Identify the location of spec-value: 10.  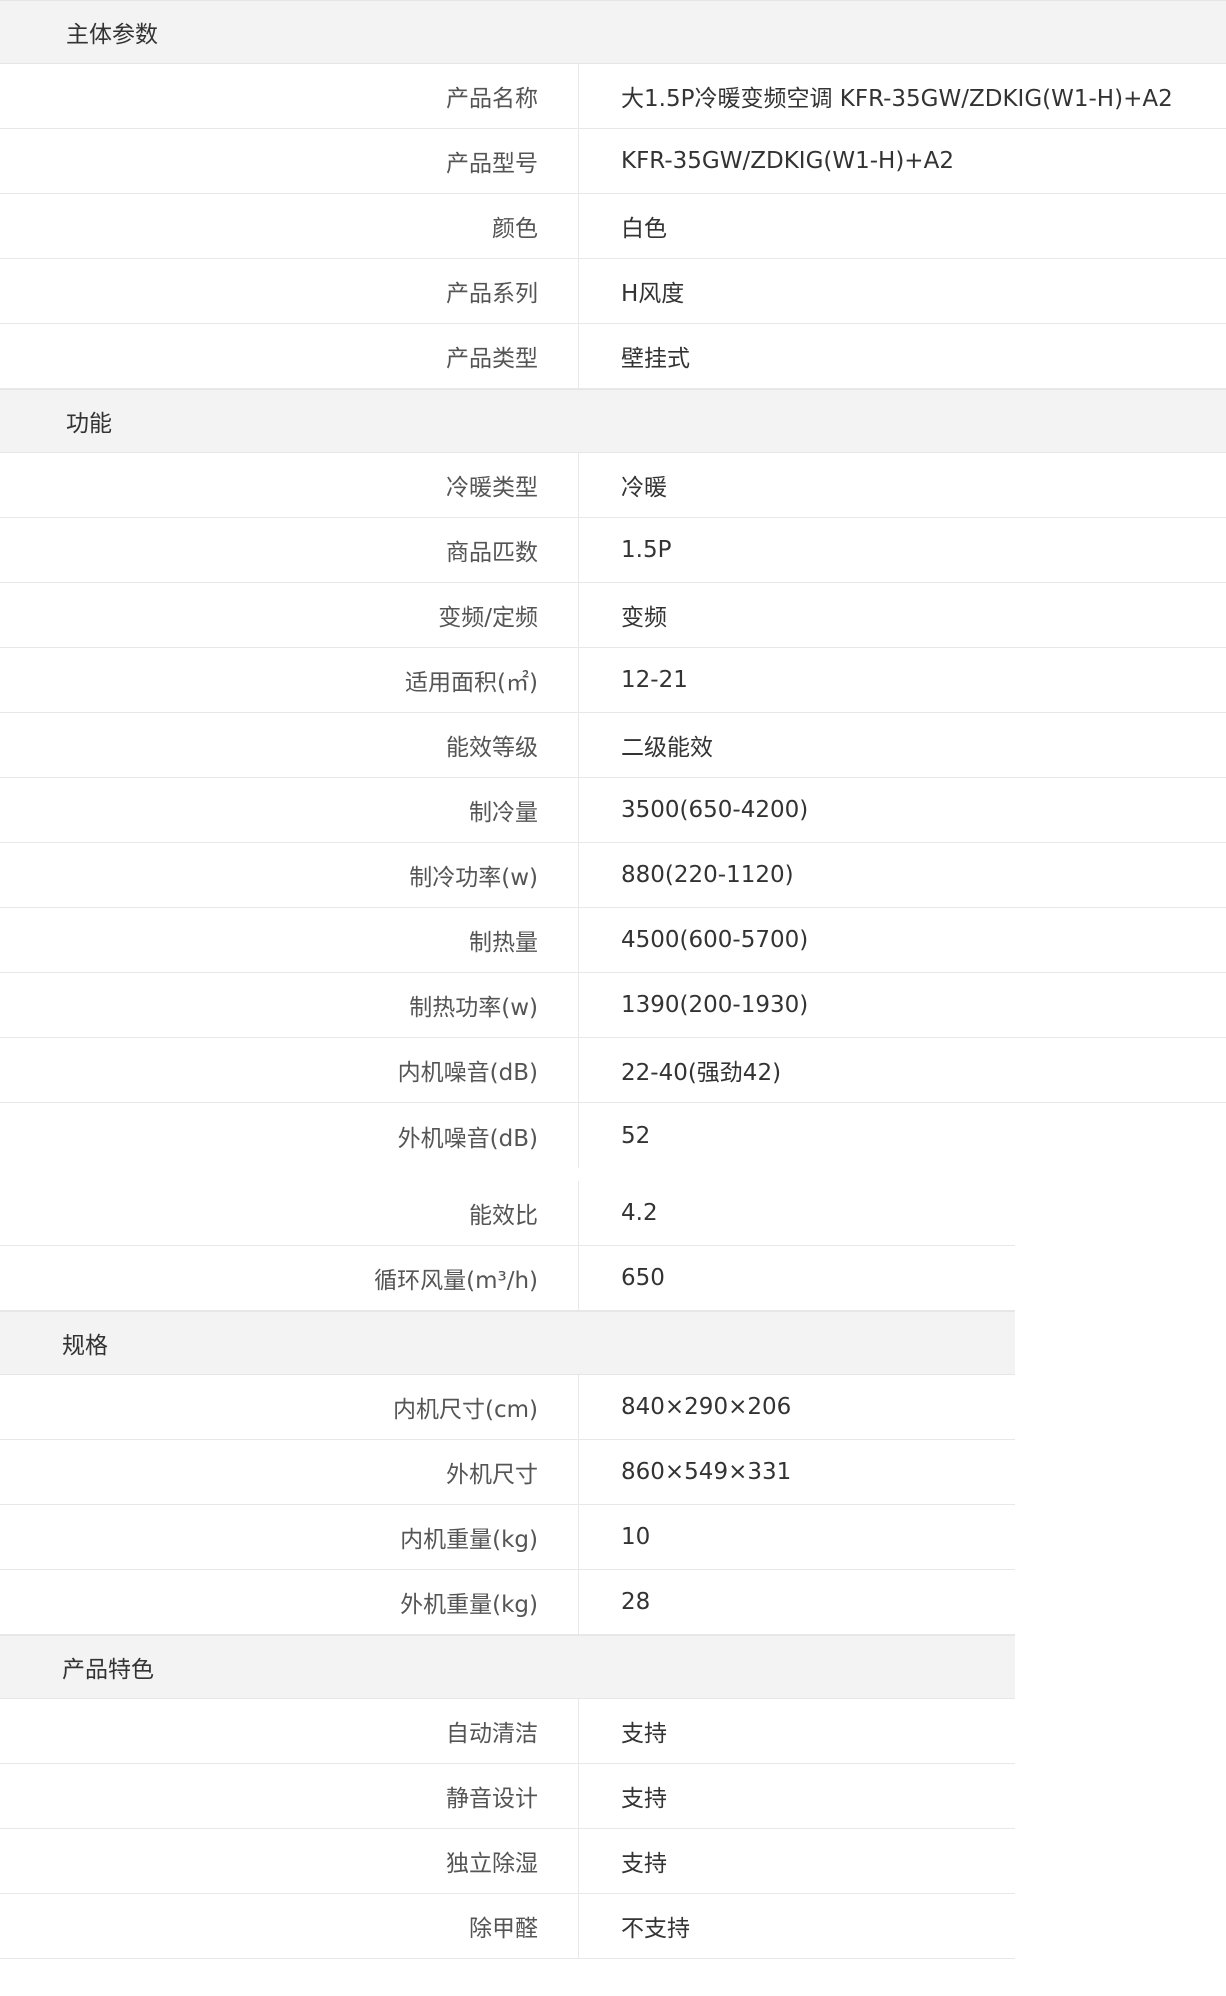
(796, 1537).